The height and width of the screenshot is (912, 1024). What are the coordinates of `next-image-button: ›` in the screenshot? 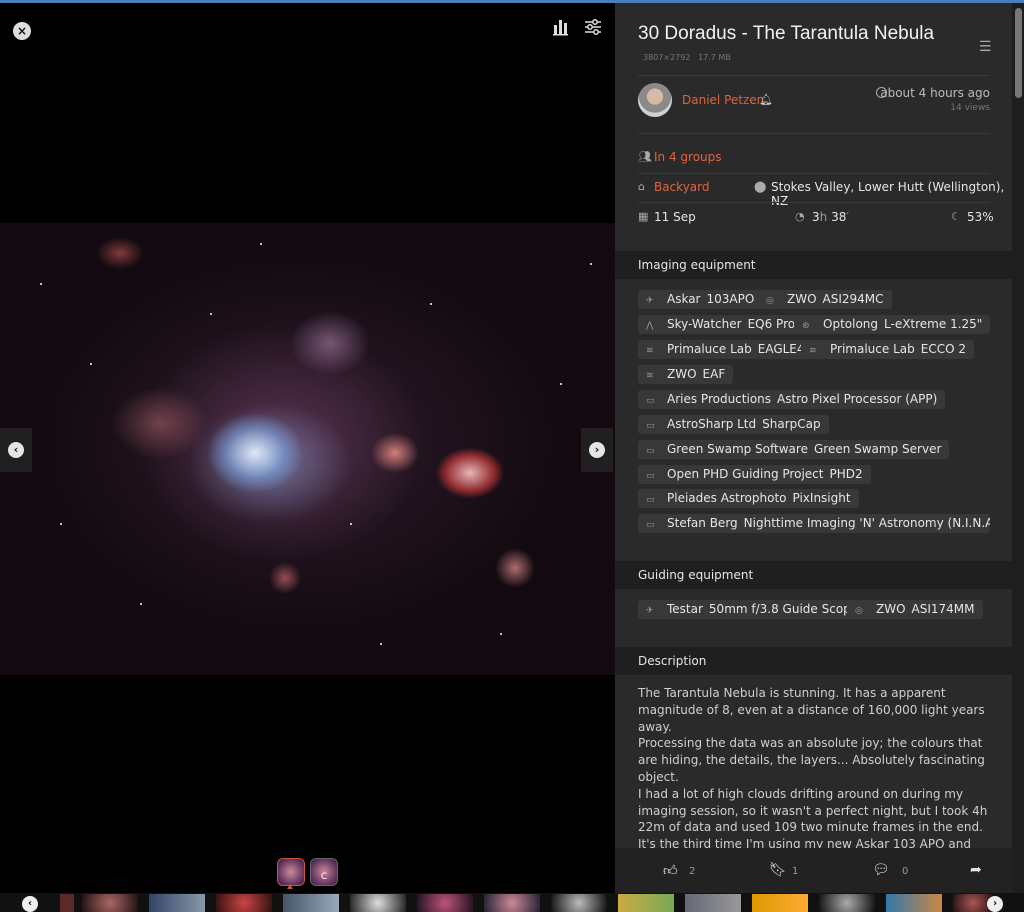 It's located at (597, 450).